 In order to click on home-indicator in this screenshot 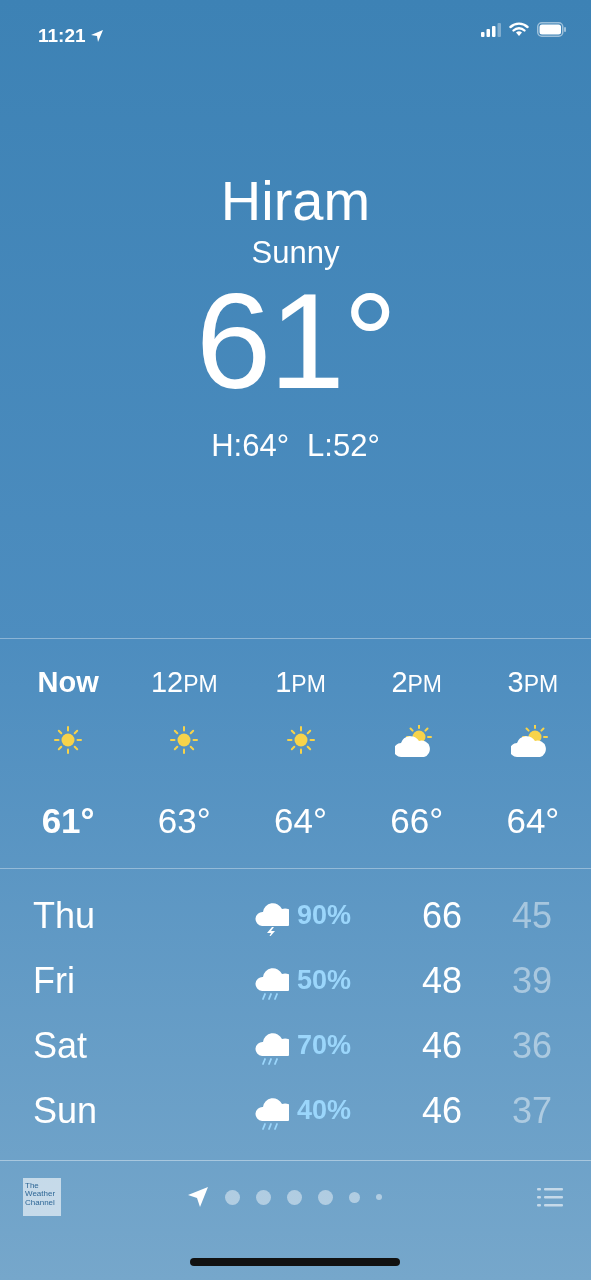, I will do `click(295, 1262)`.